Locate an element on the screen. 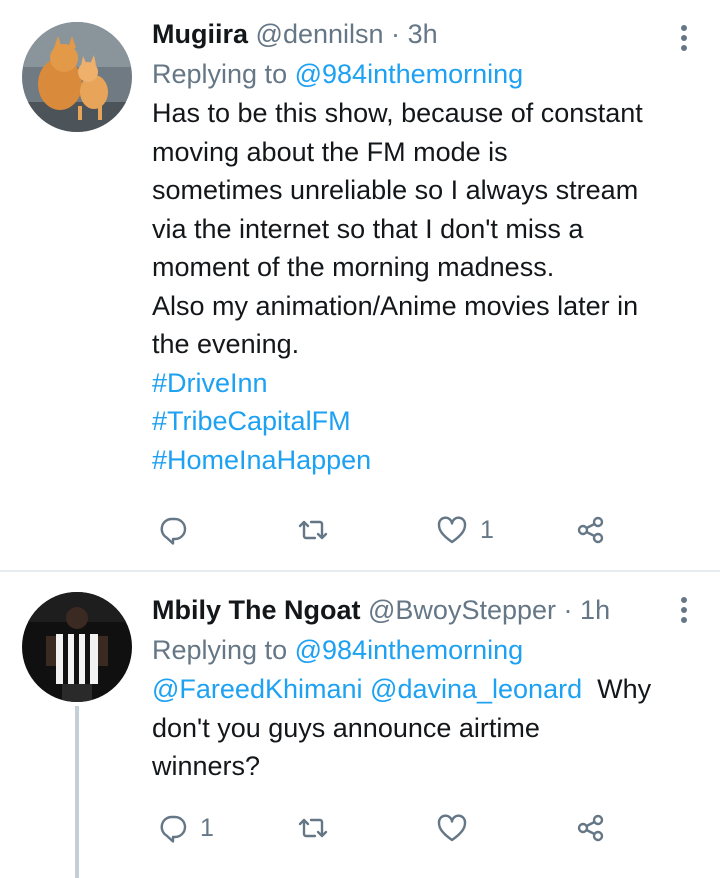  like-count: 1 is located at coordinates (487, 529).